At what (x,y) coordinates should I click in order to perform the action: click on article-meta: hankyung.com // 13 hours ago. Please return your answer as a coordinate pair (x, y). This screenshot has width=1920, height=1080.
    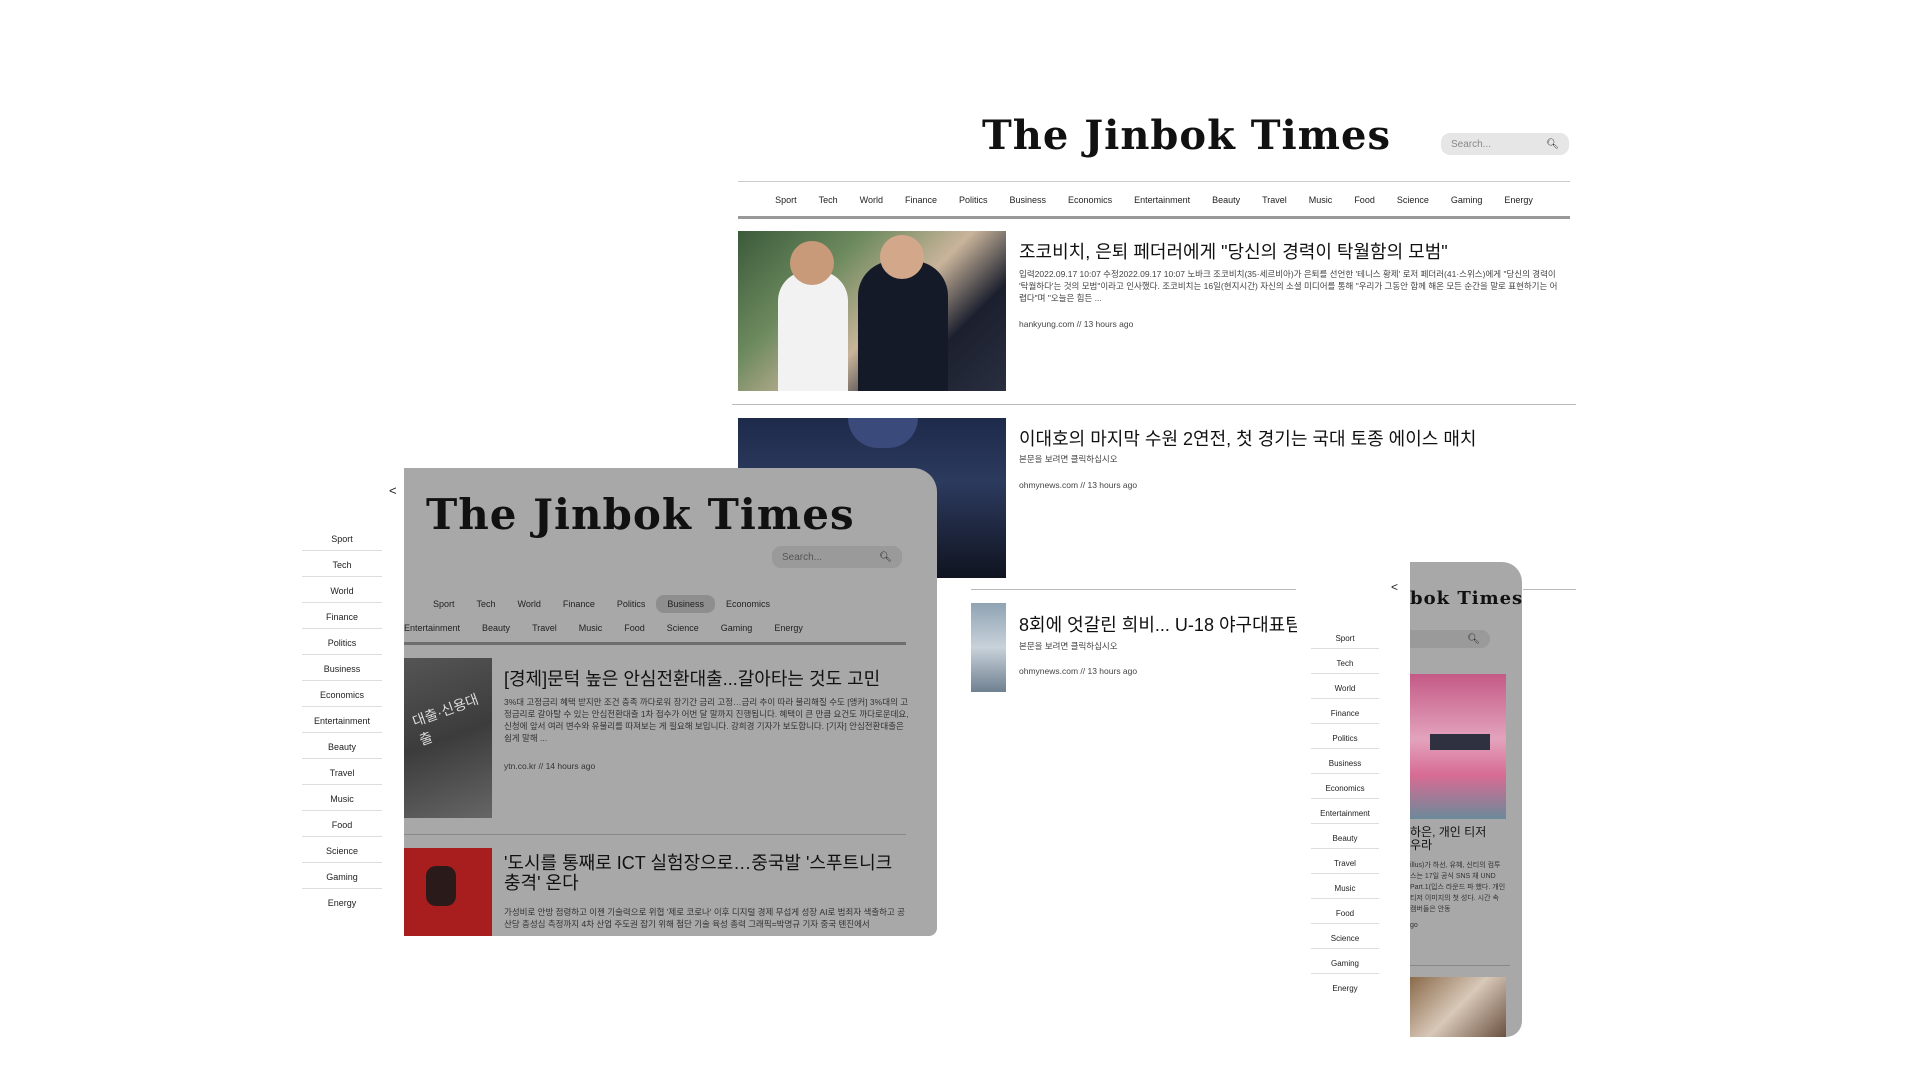
    Looking at the image, I should click on (1076, 324).